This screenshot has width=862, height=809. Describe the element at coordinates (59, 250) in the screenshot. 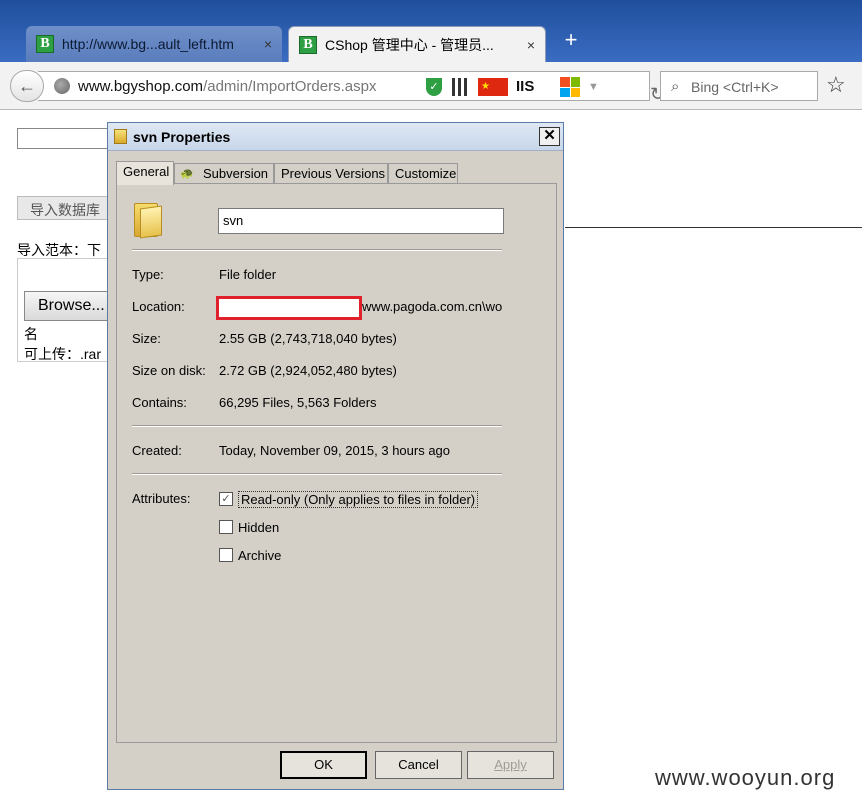

I see `import-sample-label: 导入范本：下` at that location.